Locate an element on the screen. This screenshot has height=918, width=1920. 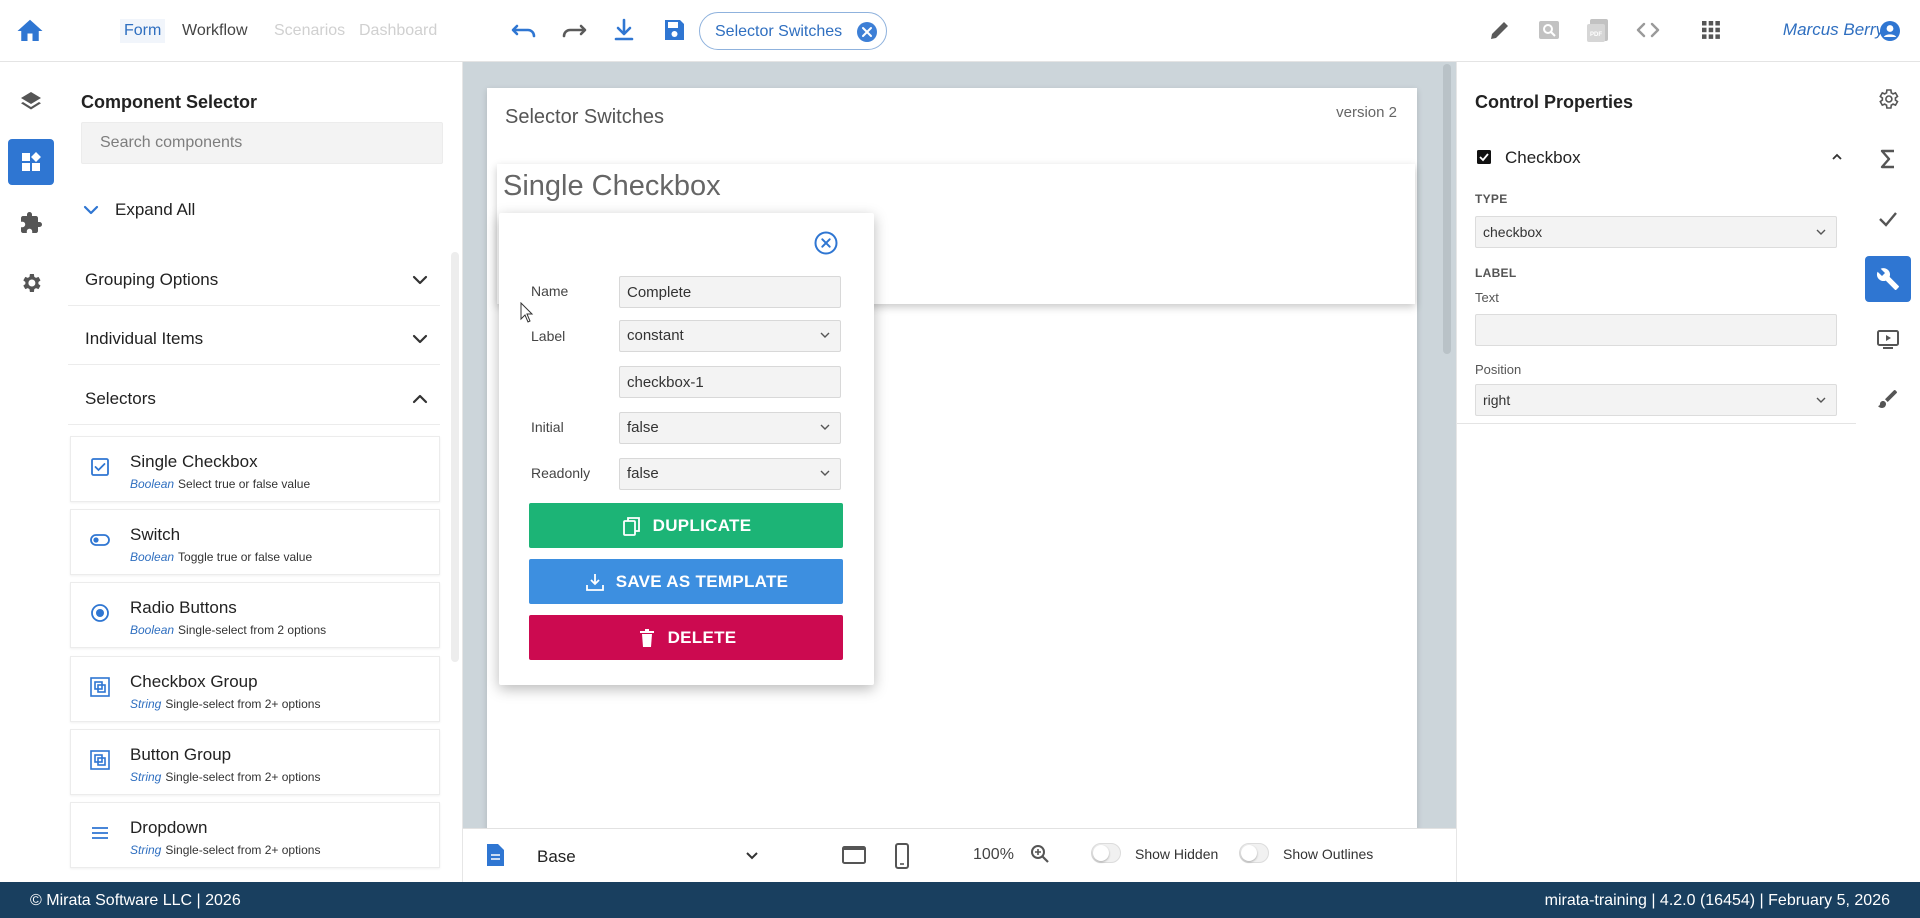
apps-grid-icon is located at coordinates (1711, 30).